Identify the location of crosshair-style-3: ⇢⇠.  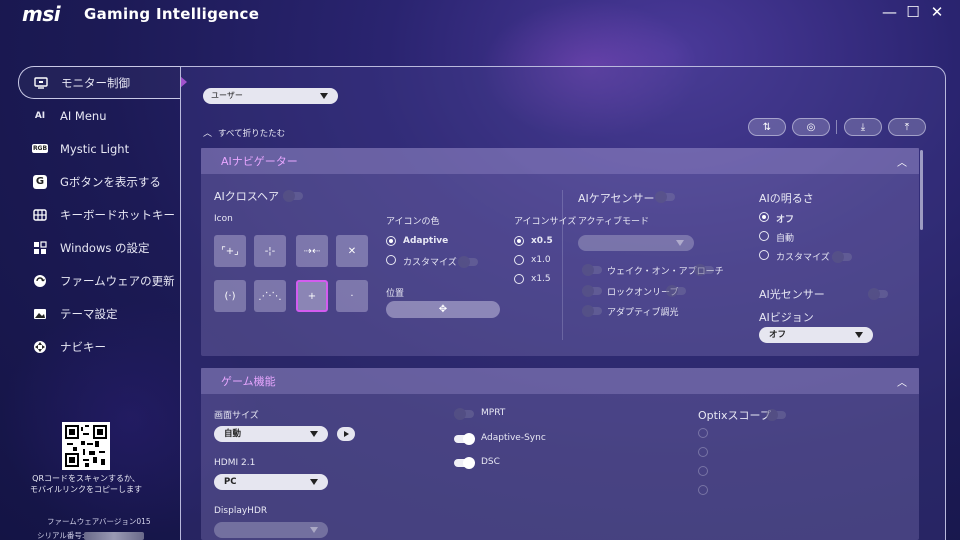
(312, 251).